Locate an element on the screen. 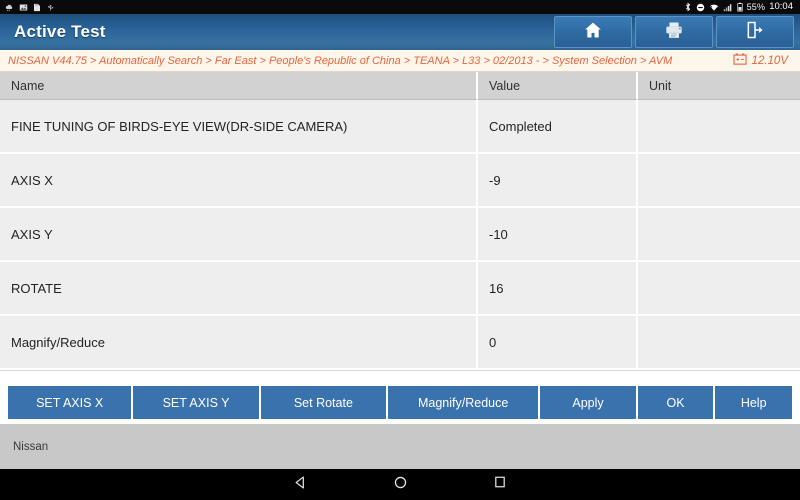  table-row: Magnify/Reduce 0 is located at coordinates (400, 343).